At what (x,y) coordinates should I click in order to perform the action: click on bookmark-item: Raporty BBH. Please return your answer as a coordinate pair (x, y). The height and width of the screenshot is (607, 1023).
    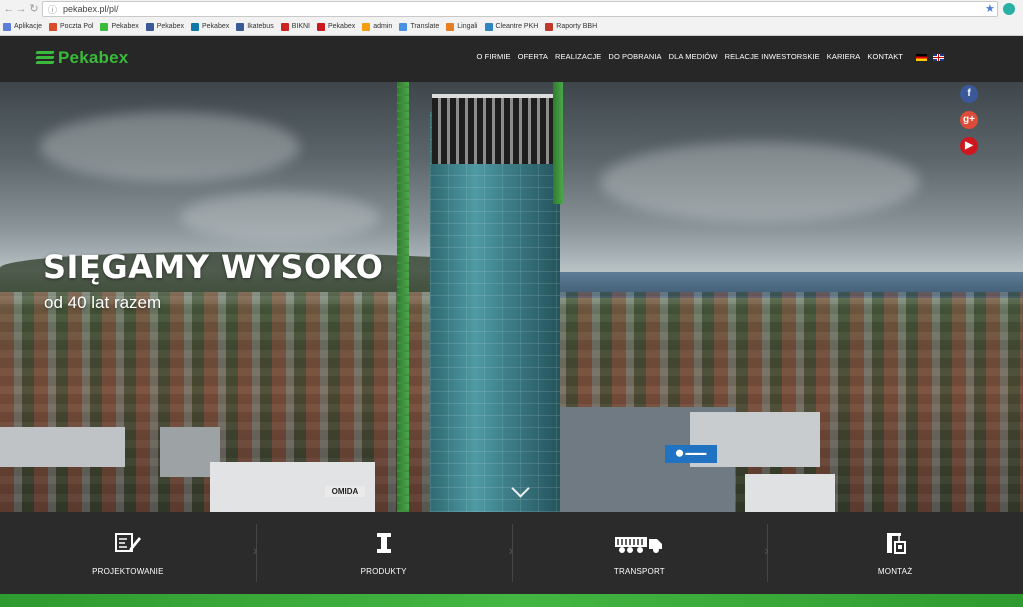
    Looking at the image, I should click on (571, 26).